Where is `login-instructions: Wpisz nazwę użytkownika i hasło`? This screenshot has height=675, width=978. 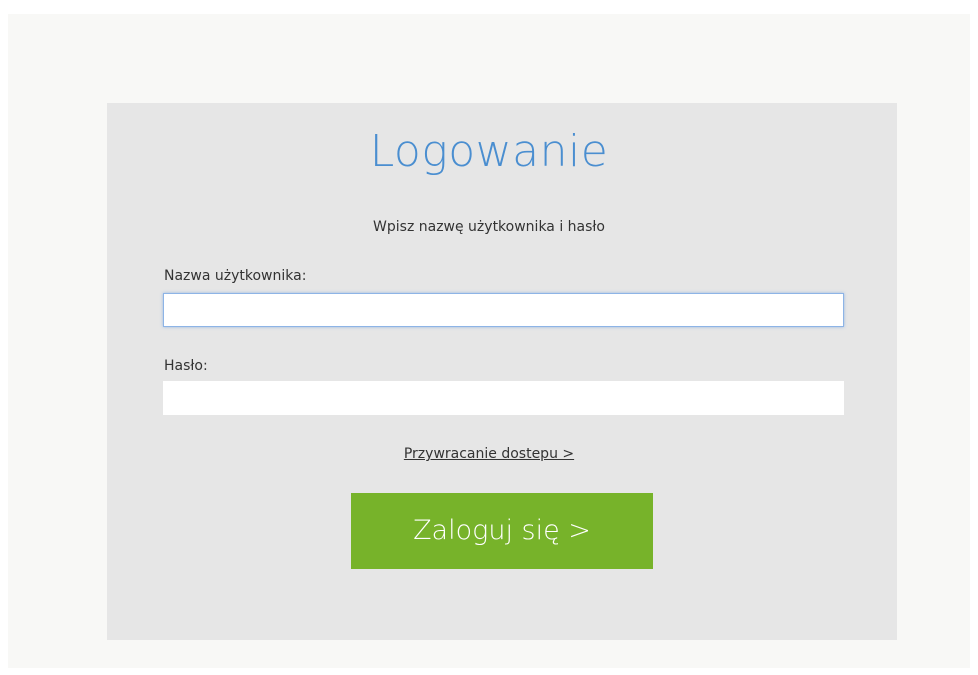
login-instructions: Wpisz nazwę użytkownika i hasło is located at coordinates (489, 227).